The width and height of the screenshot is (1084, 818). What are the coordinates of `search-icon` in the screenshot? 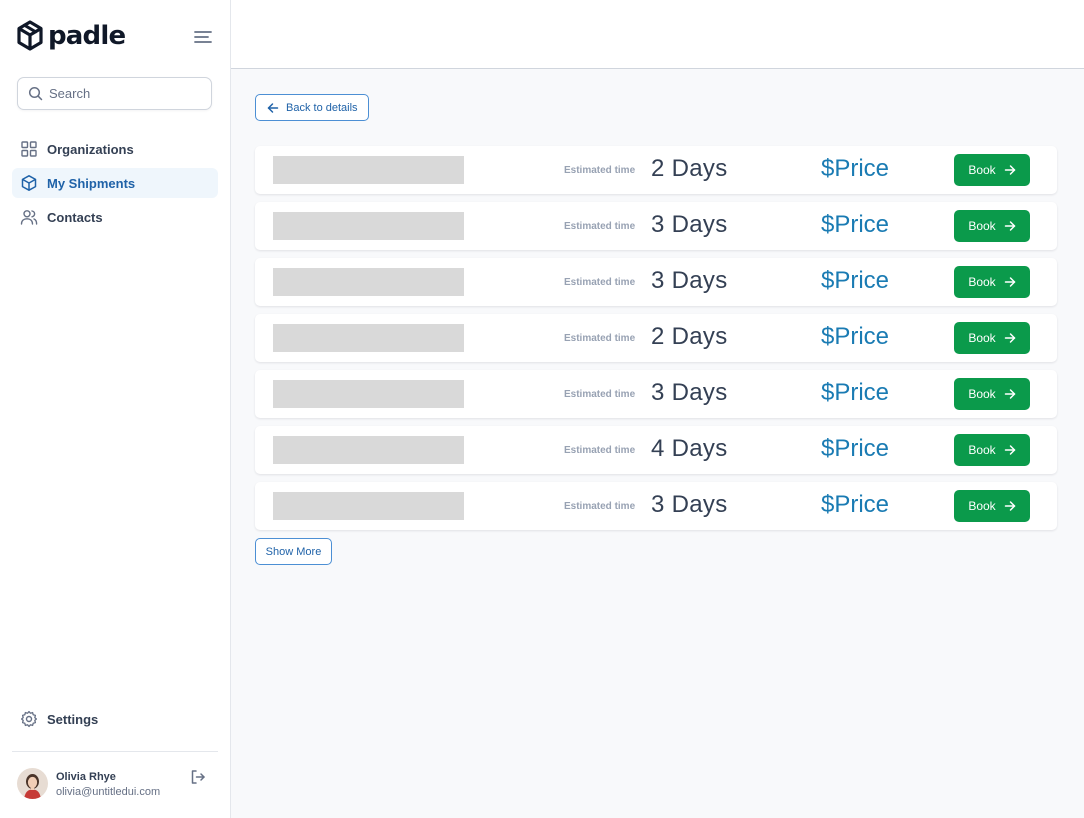 It's located at (35, 93).